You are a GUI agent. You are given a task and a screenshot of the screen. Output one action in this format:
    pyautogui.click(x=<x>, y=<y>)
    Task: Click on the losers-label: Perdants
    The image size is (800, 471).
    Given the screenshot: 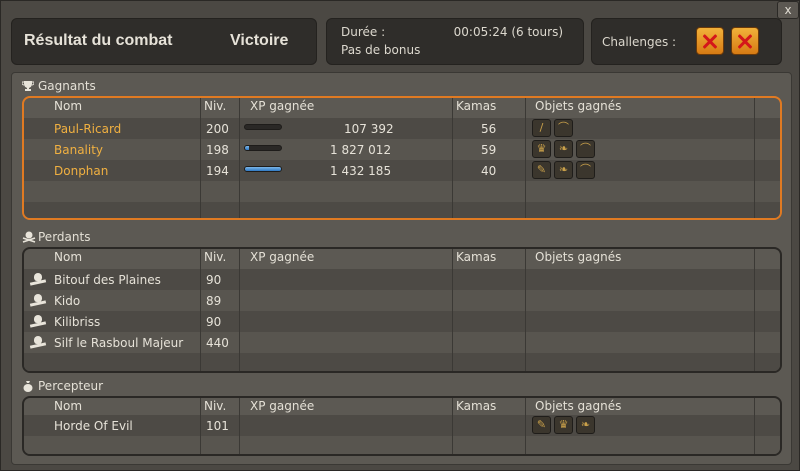 What is the action you would take?
    pyautogui.click(x=64, y=237)
    